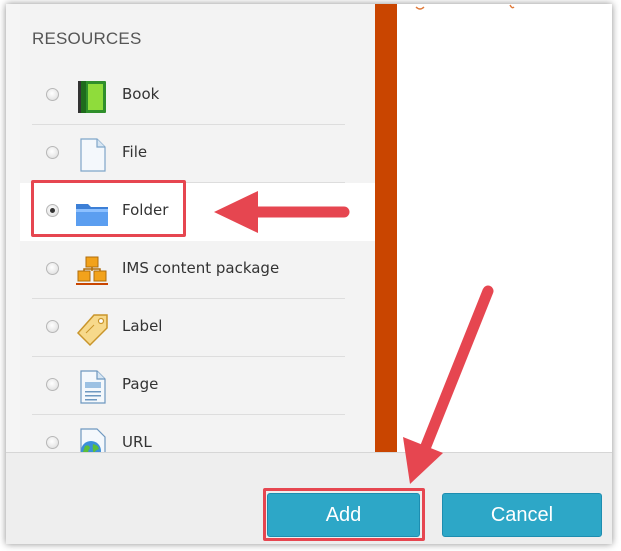 The width and height of the screenshot is (621, 551). Describe the element at coordinates (52, 268) in the screenshot. I see `radio-ims` at that location.